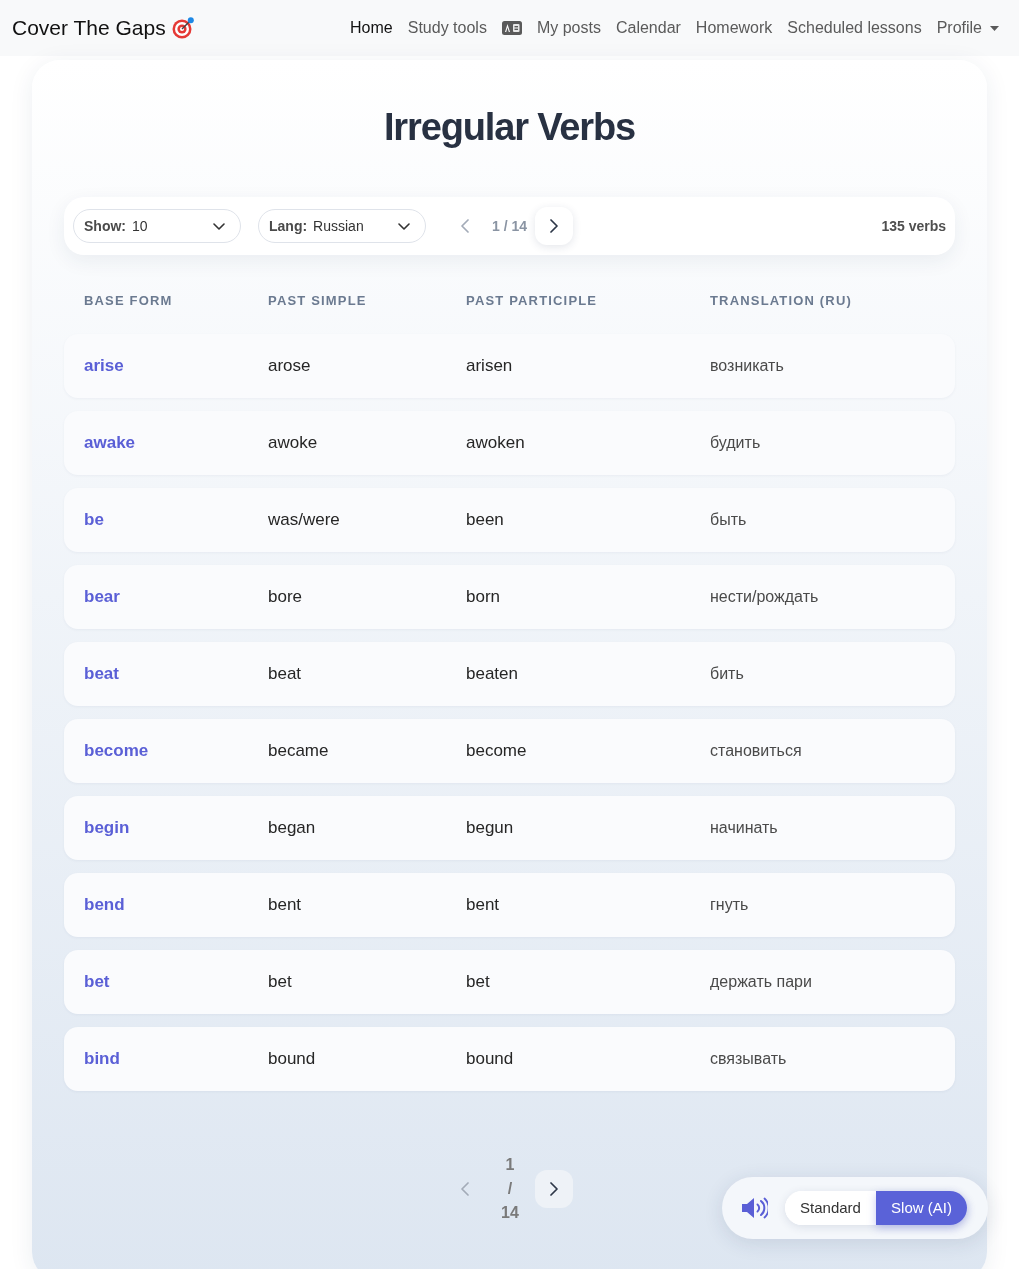  I want to click on table-cell-text: born, so click(483, 597).